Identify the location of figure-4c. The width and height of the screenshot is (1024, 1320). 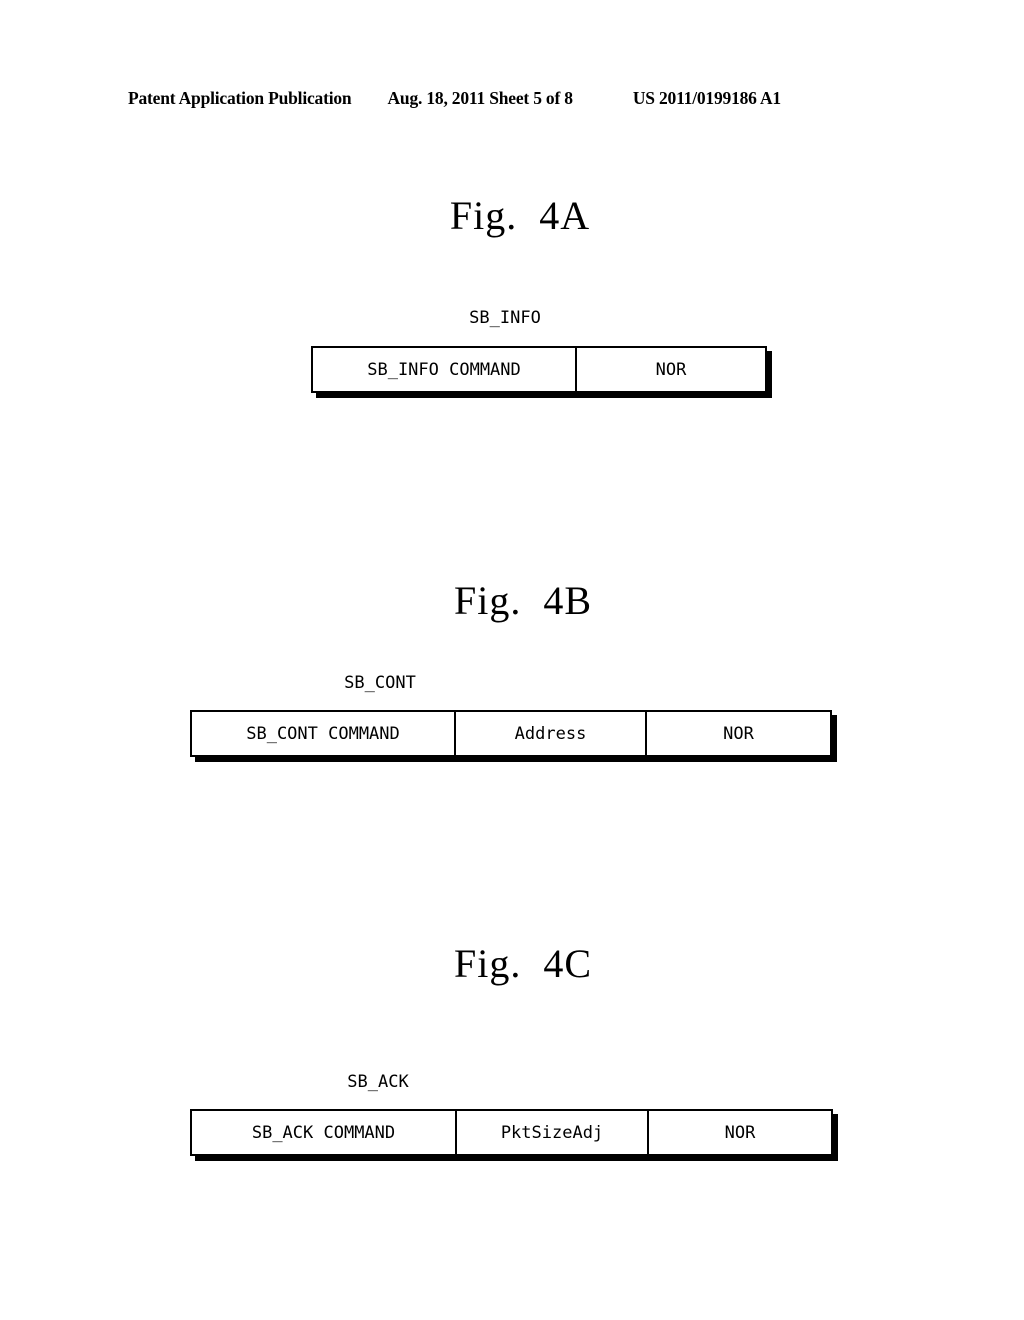
(512, 0).